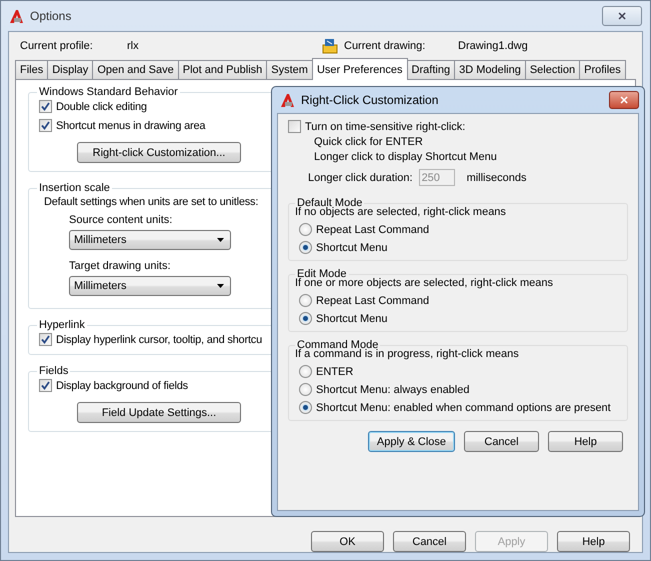  Describe the element at coordinates (496, 178) in the screenshot. I see `unit-label: milliseconds` at that location.